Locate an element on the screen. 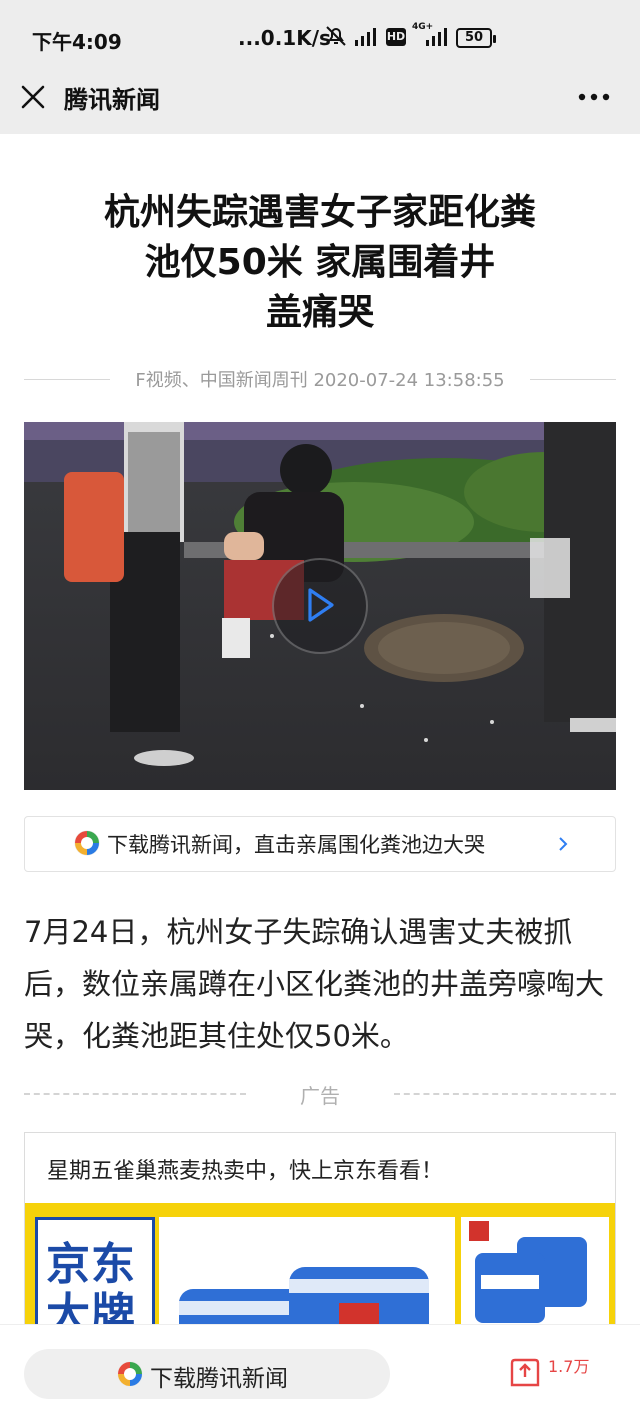 The image size is (640, 1422). play-icon is located at coordinates (321, 605).